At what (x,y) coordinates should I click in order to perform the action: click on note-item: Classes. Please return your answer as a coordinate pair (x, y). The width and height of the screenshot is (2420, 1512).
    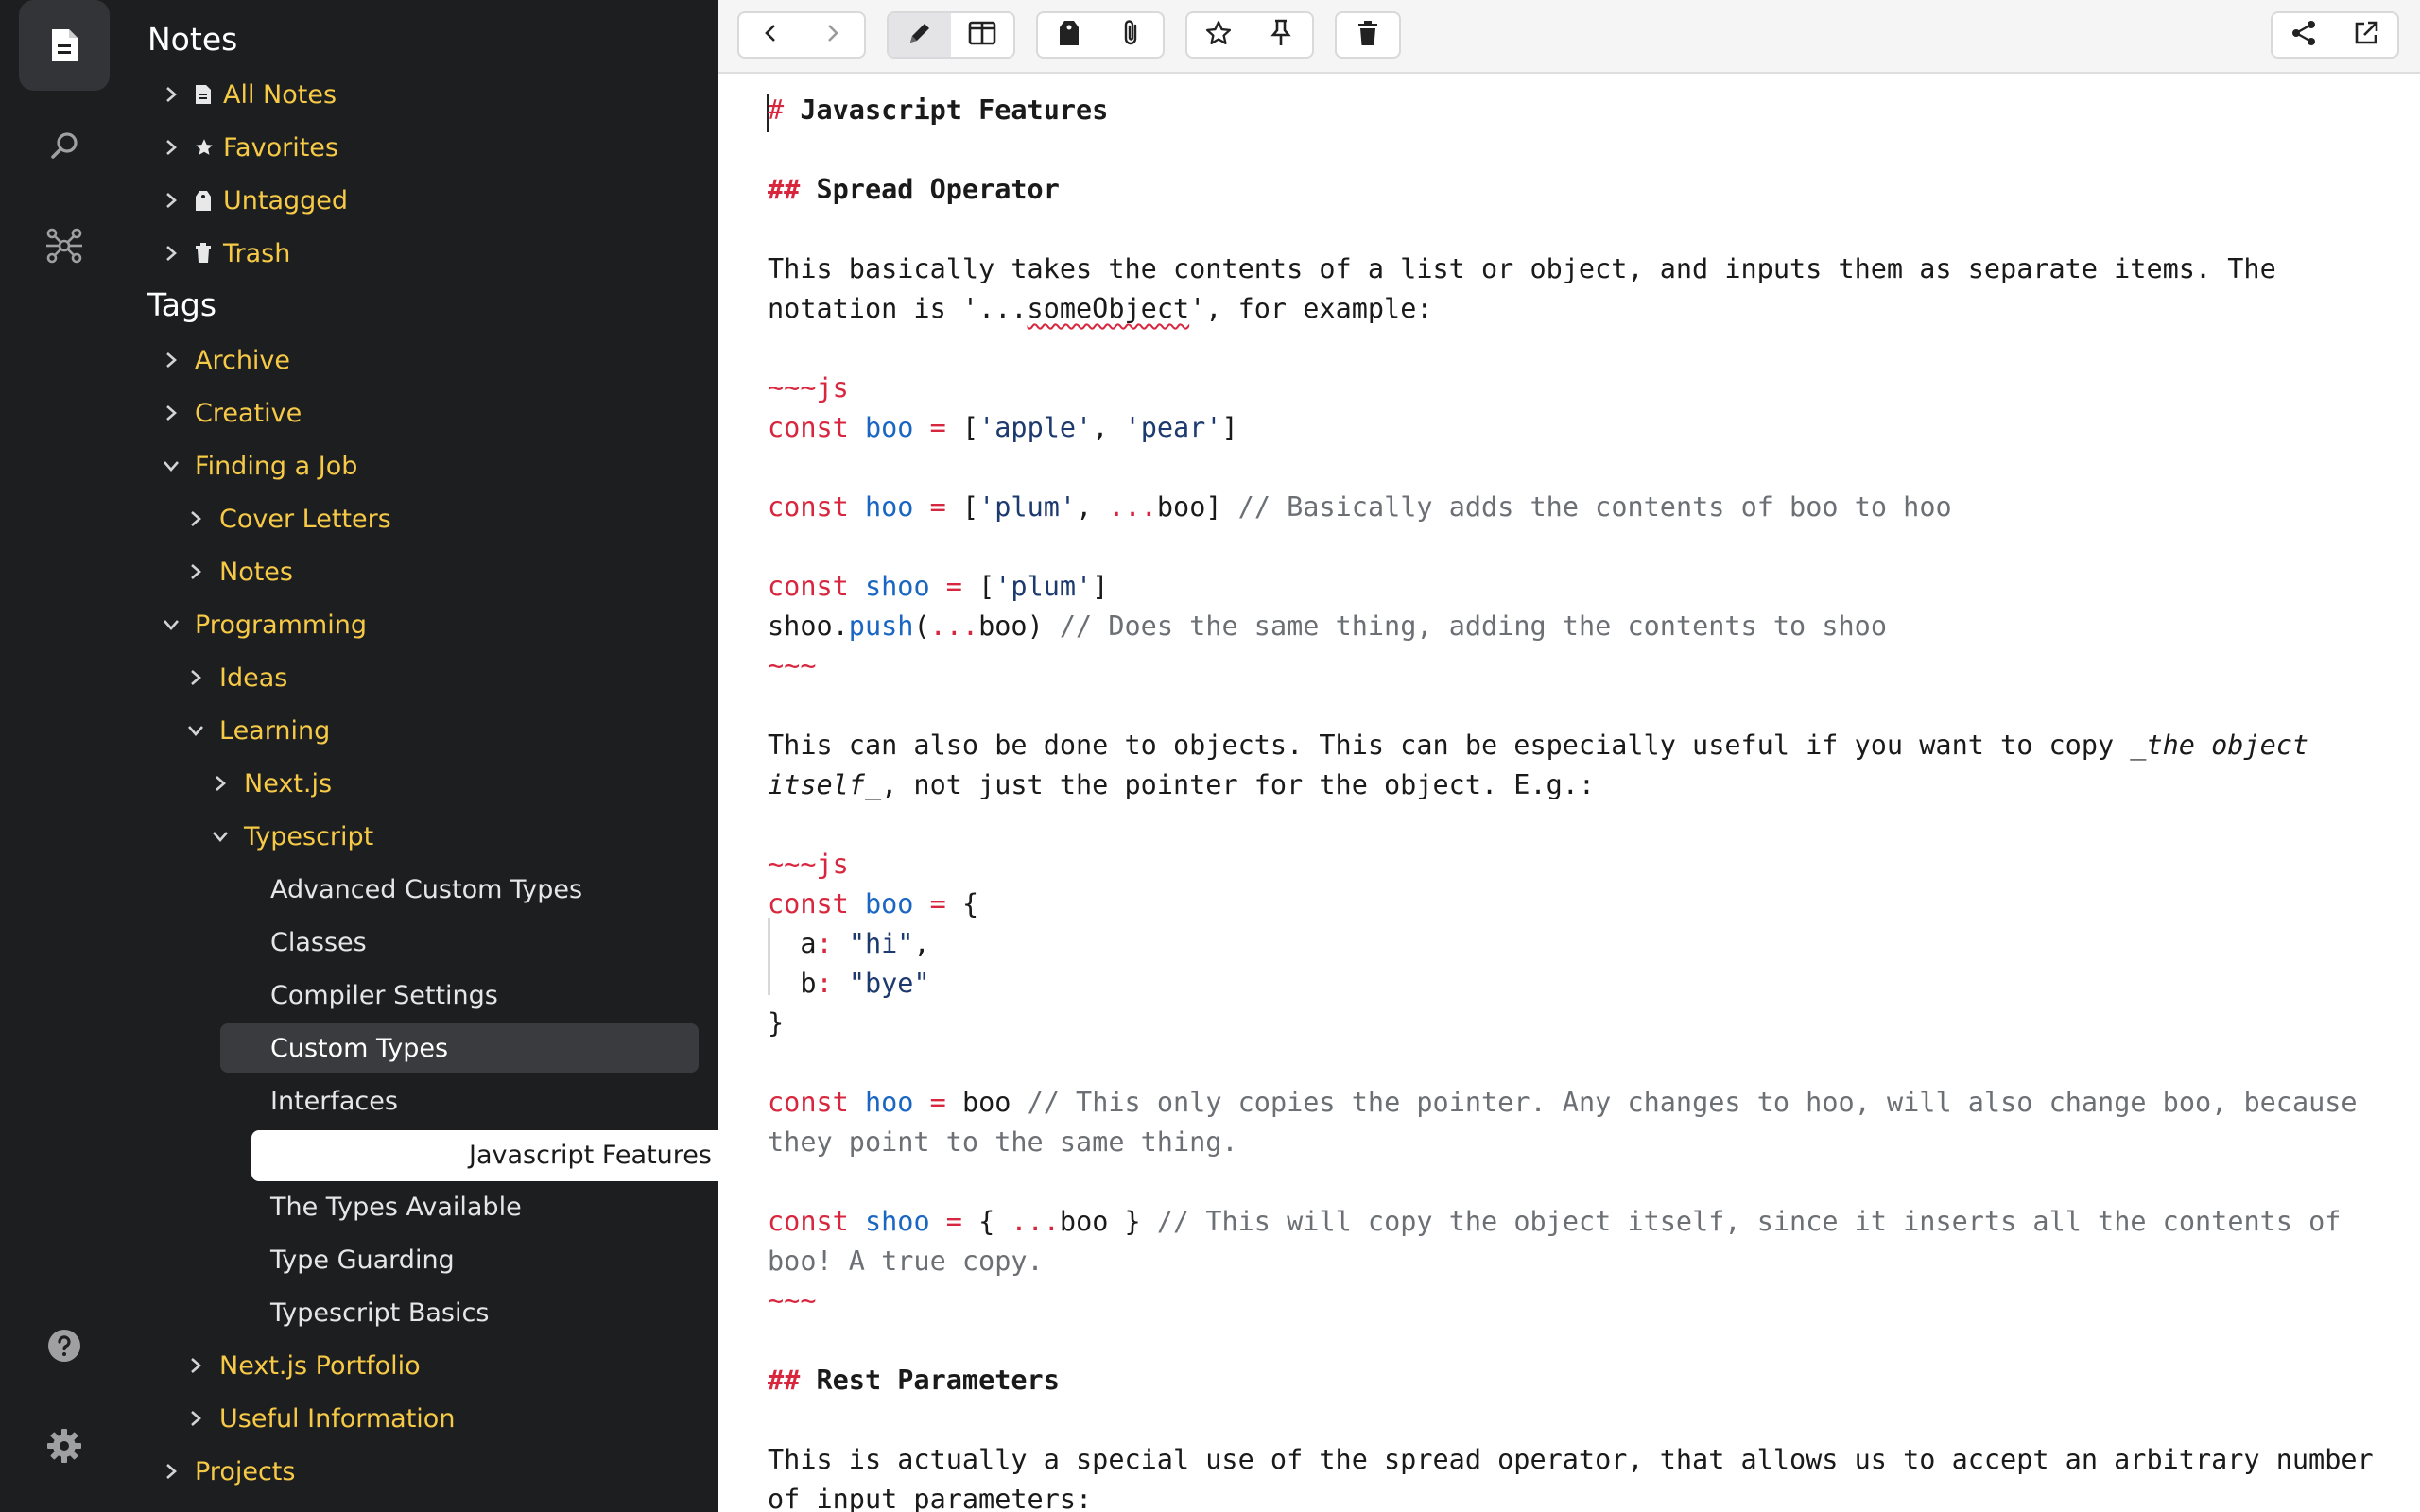
    Looking at the image, I should click on (318, 942).